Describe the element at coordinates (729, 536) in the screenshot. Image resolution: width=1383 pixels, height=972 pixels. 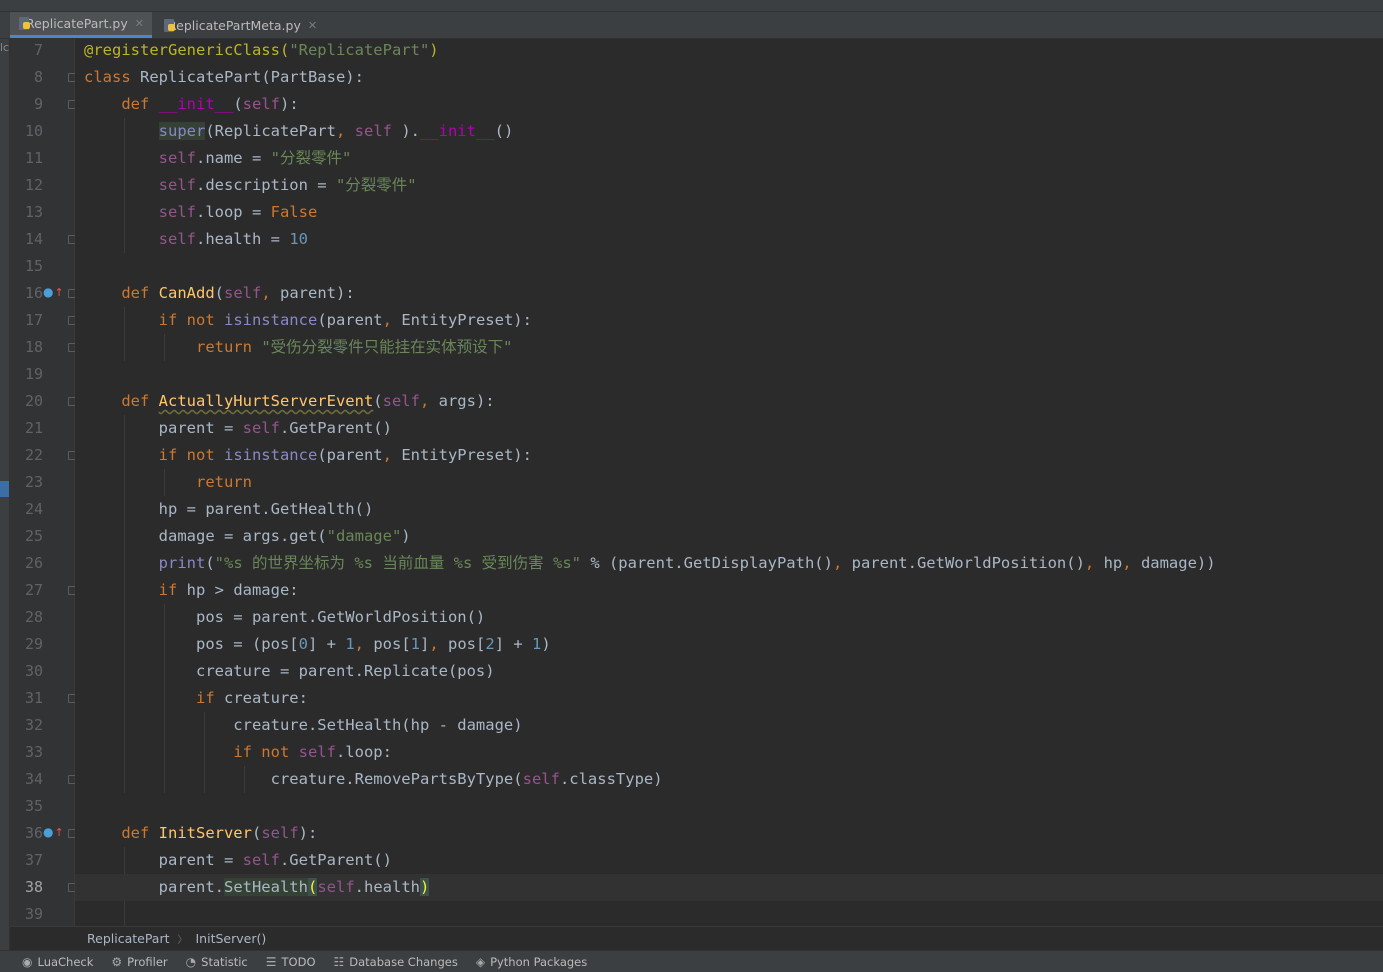
I see `code-line: damage = args.get("damage")` at that location.